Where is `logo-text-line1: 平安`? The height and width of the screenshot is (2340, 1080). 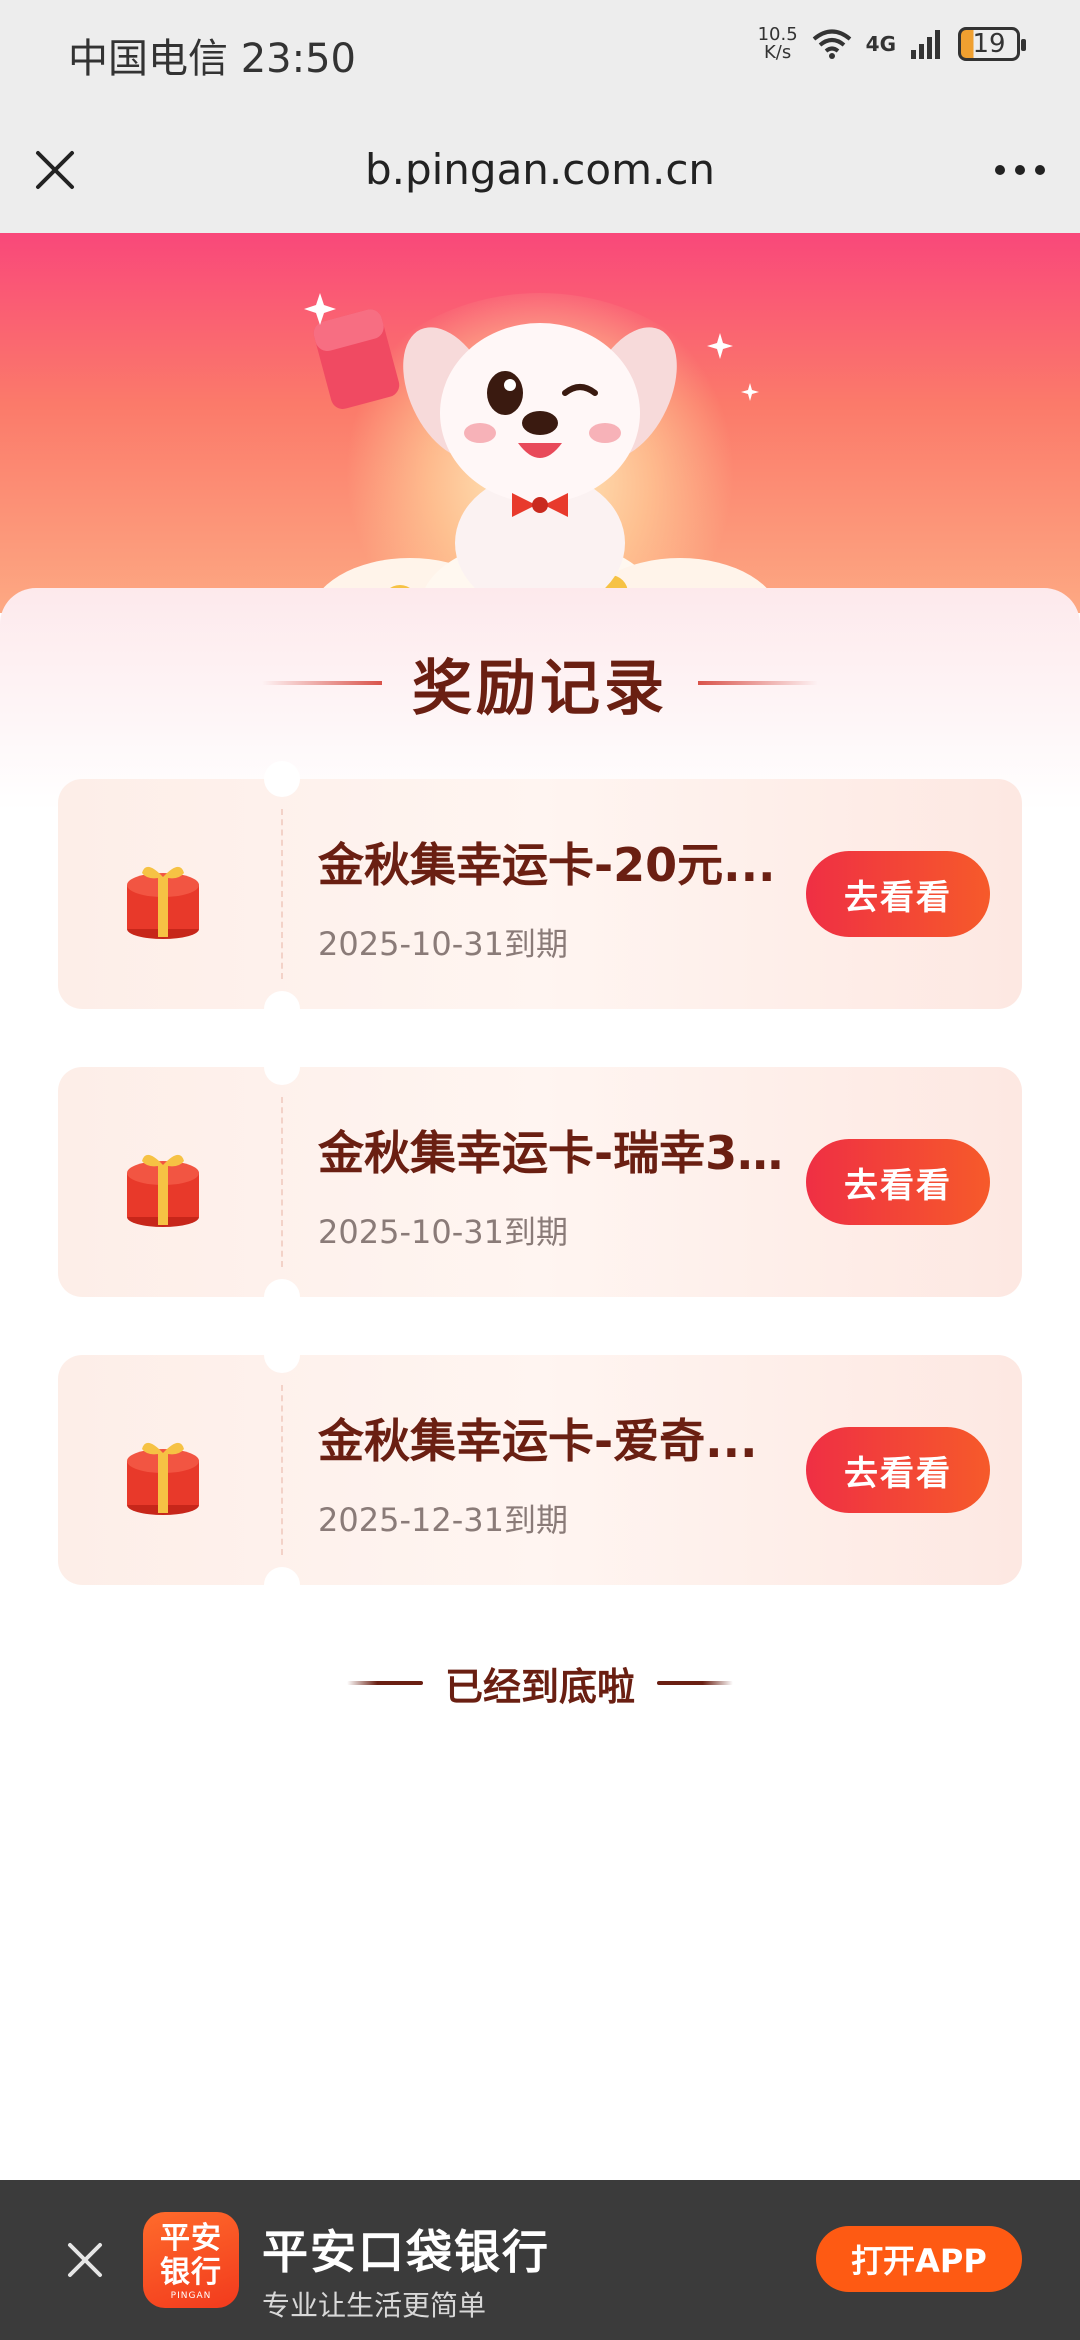
logo-text-line1: 平安 is located at coordinates (191, 2238).